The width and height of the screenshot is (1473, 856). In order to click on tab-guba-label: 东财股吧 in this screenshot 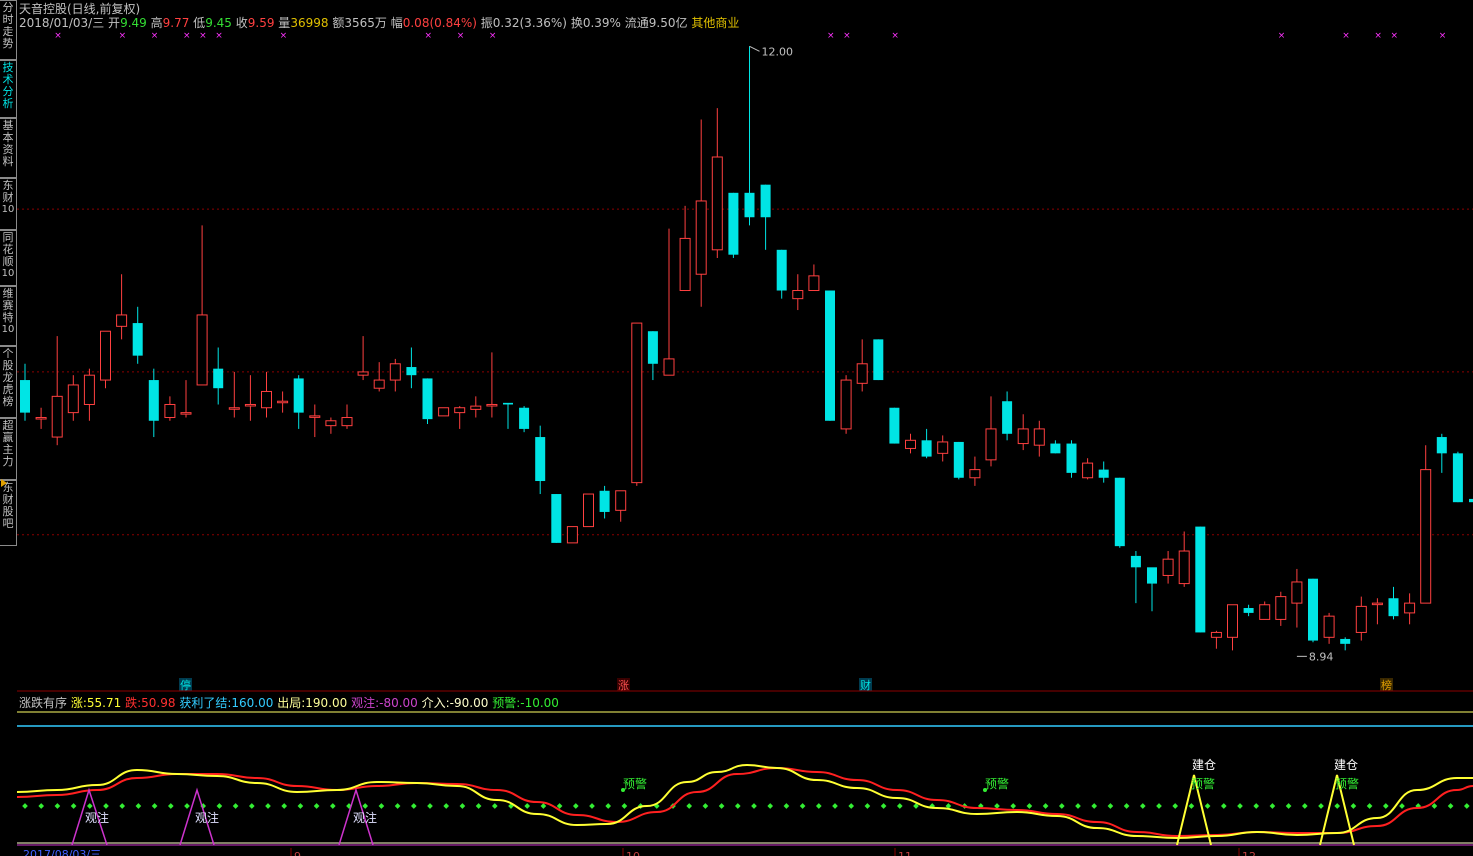, I will do `click(8, 505)`.